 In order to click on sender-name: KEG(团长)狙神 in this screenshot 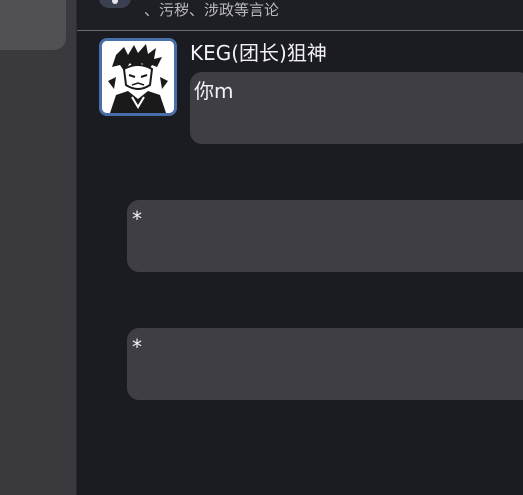, I will do `click(258, 53)`.